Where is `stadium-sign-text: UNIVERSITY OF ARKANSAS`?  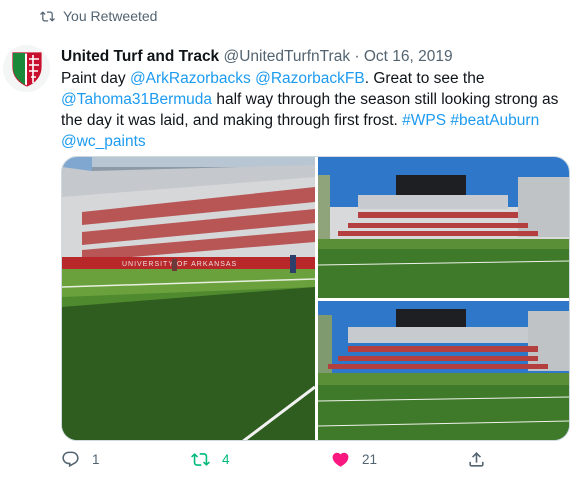 stadium-sign-text: UNIVERSITY OF ARKANSAS is located at coordinates (179, 264).